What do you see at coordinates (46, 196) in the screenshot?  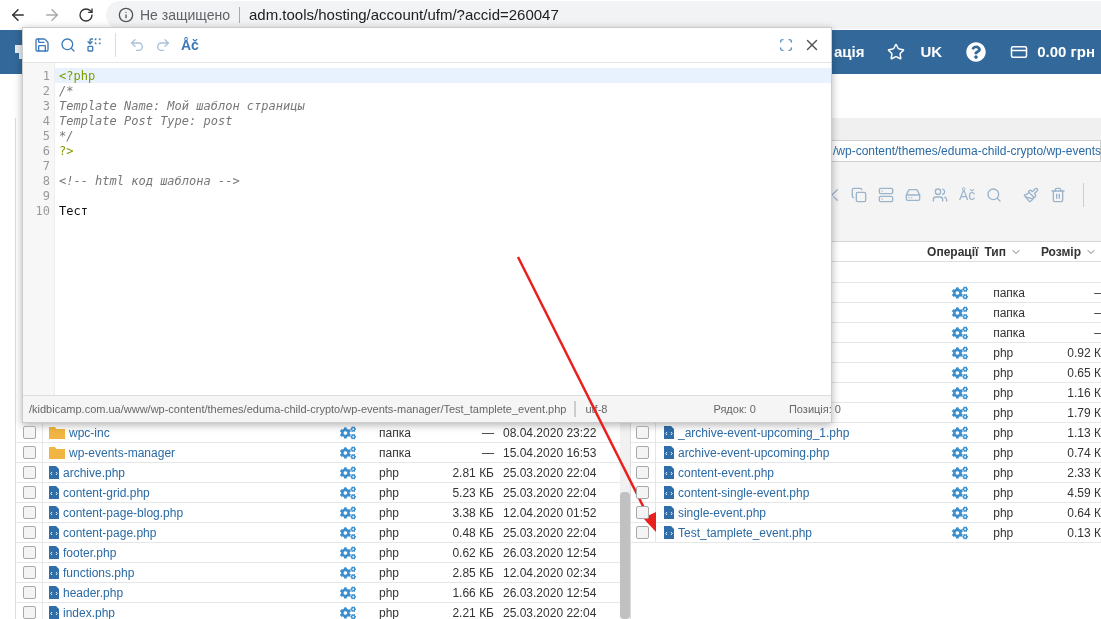 I see `line-number: 9` at bounding box center [46, 196].